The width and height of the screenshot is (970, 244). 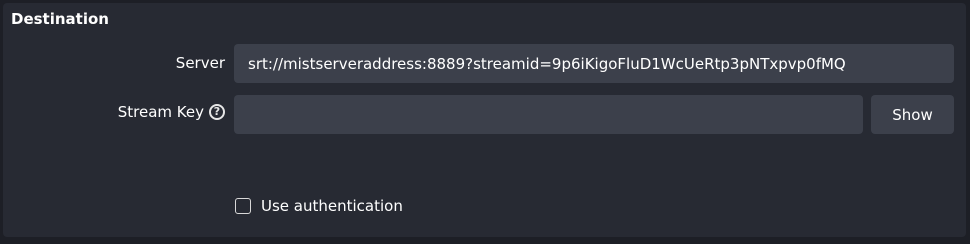 I want to click on stream-key-label: Stream Key ?, so click(x=171, y=112).